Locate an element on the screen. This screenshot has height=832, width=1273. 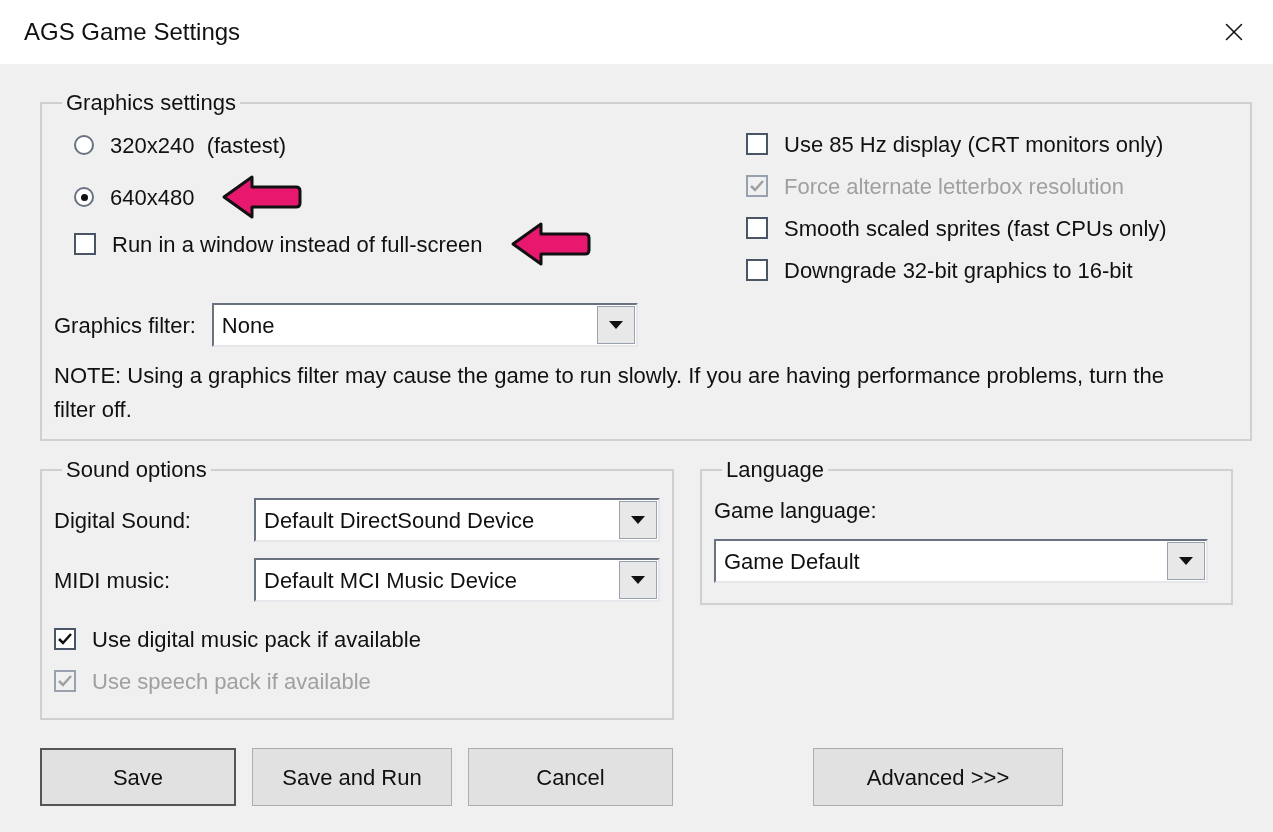
field-label: MIDI music: is located at coordinates (113, 580).